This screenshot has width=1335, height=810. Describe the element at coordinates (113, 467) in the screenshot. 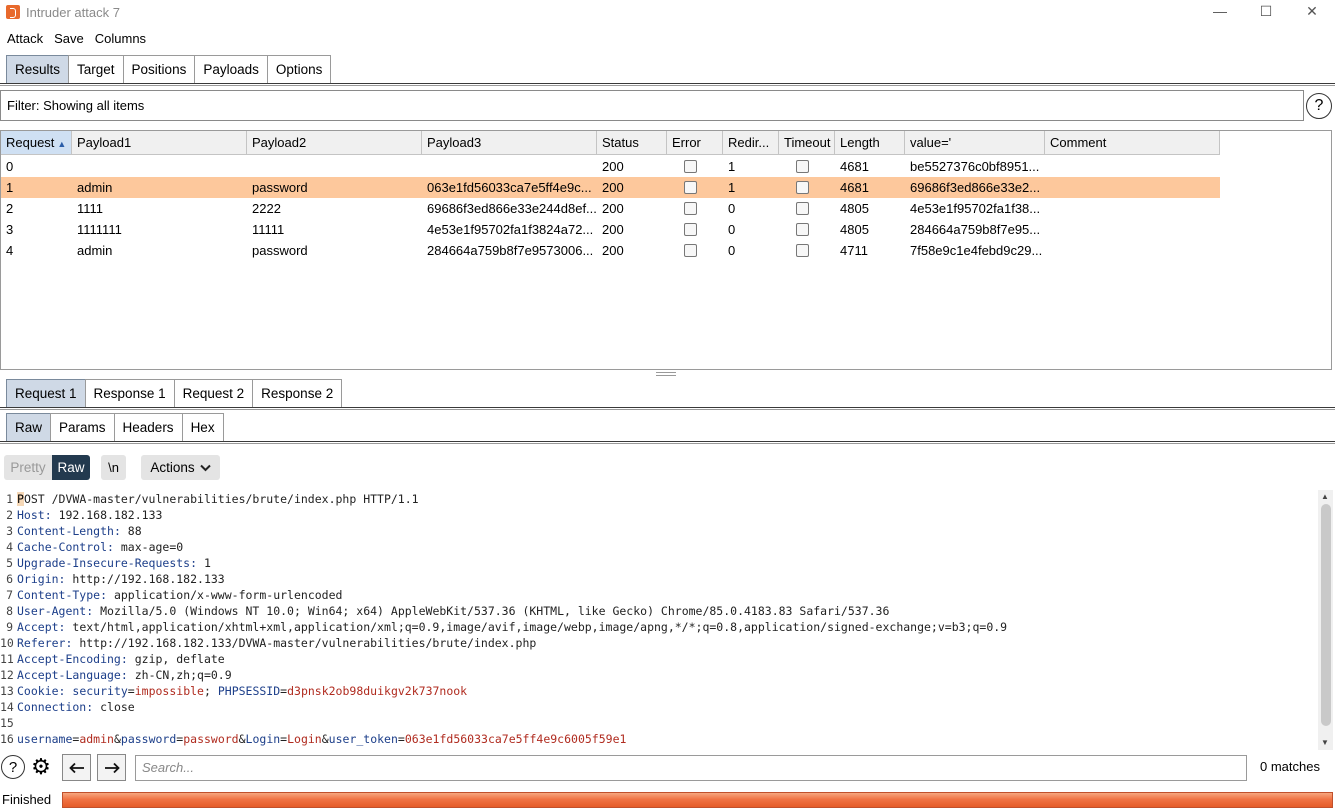

I see `newline-toggle-button: \n` at that location.